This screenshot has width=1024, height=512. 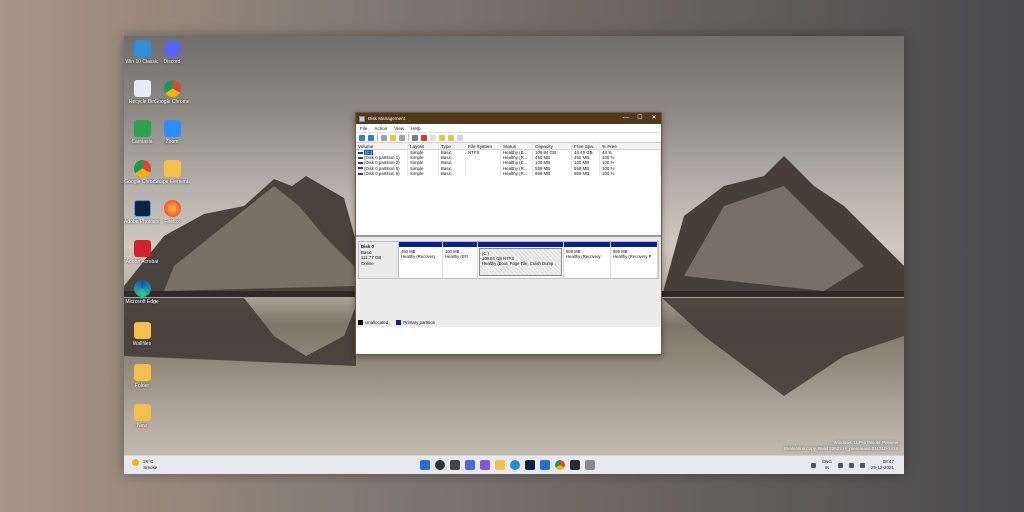 I want to click on open-folder-icon, so click(x=442, y=137).